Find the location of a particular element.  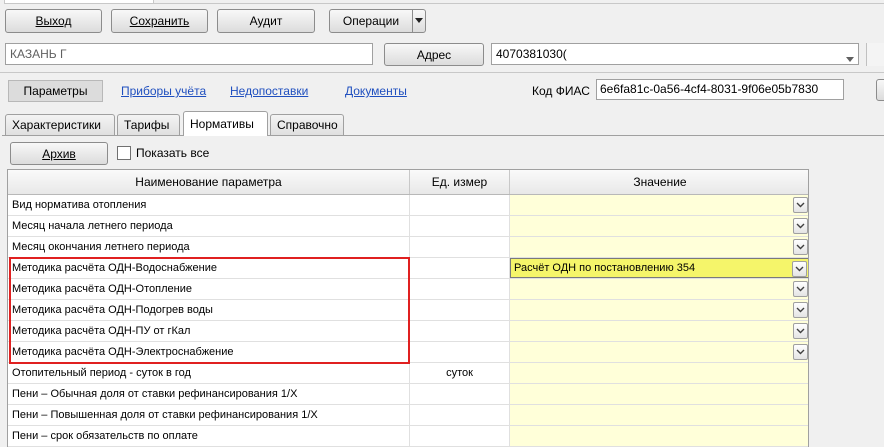

table-row: Методика расчёта ОДН-ПУ от гКал is located at coordinates (408, 331).